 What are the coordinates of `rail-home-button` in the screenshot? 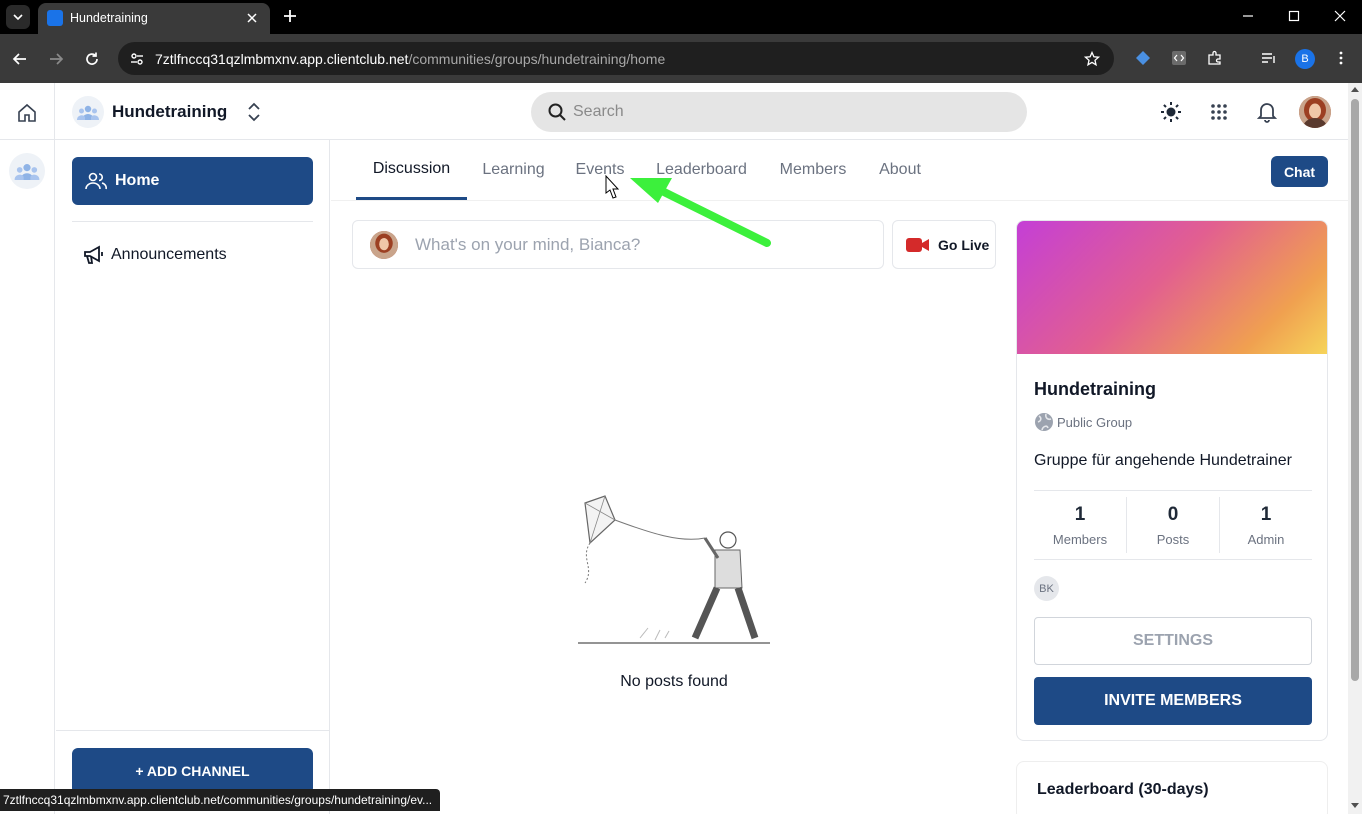 It's located at (27, 113).